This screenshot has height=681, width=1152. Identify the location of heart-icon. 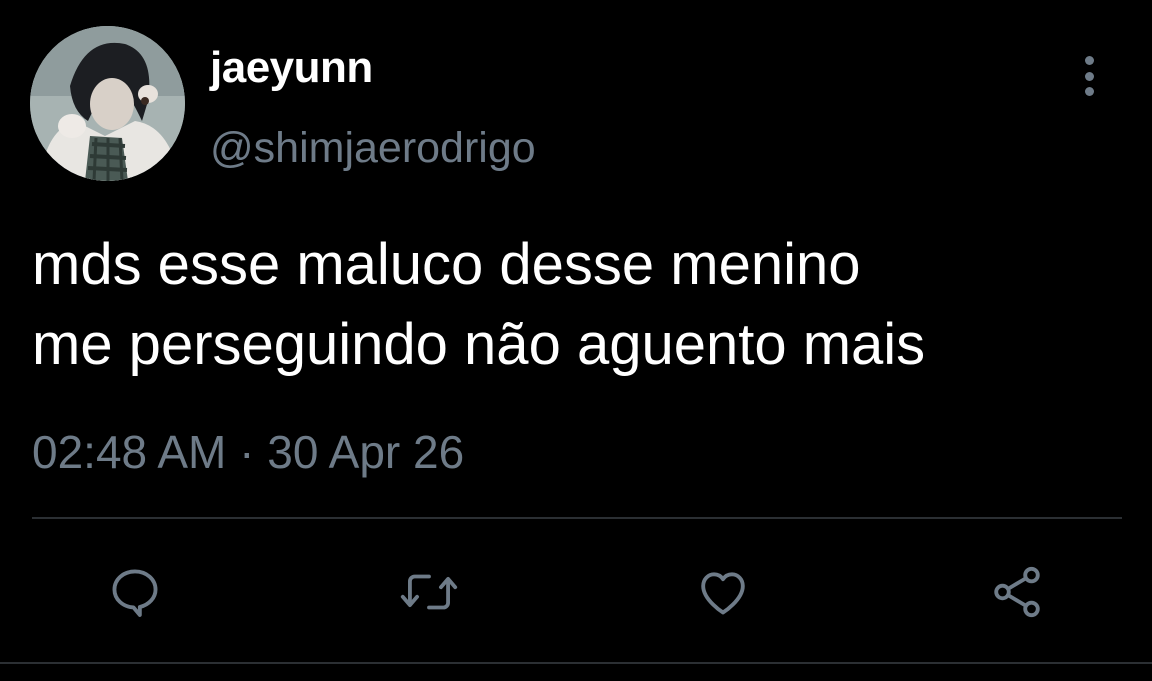
(723, 593).